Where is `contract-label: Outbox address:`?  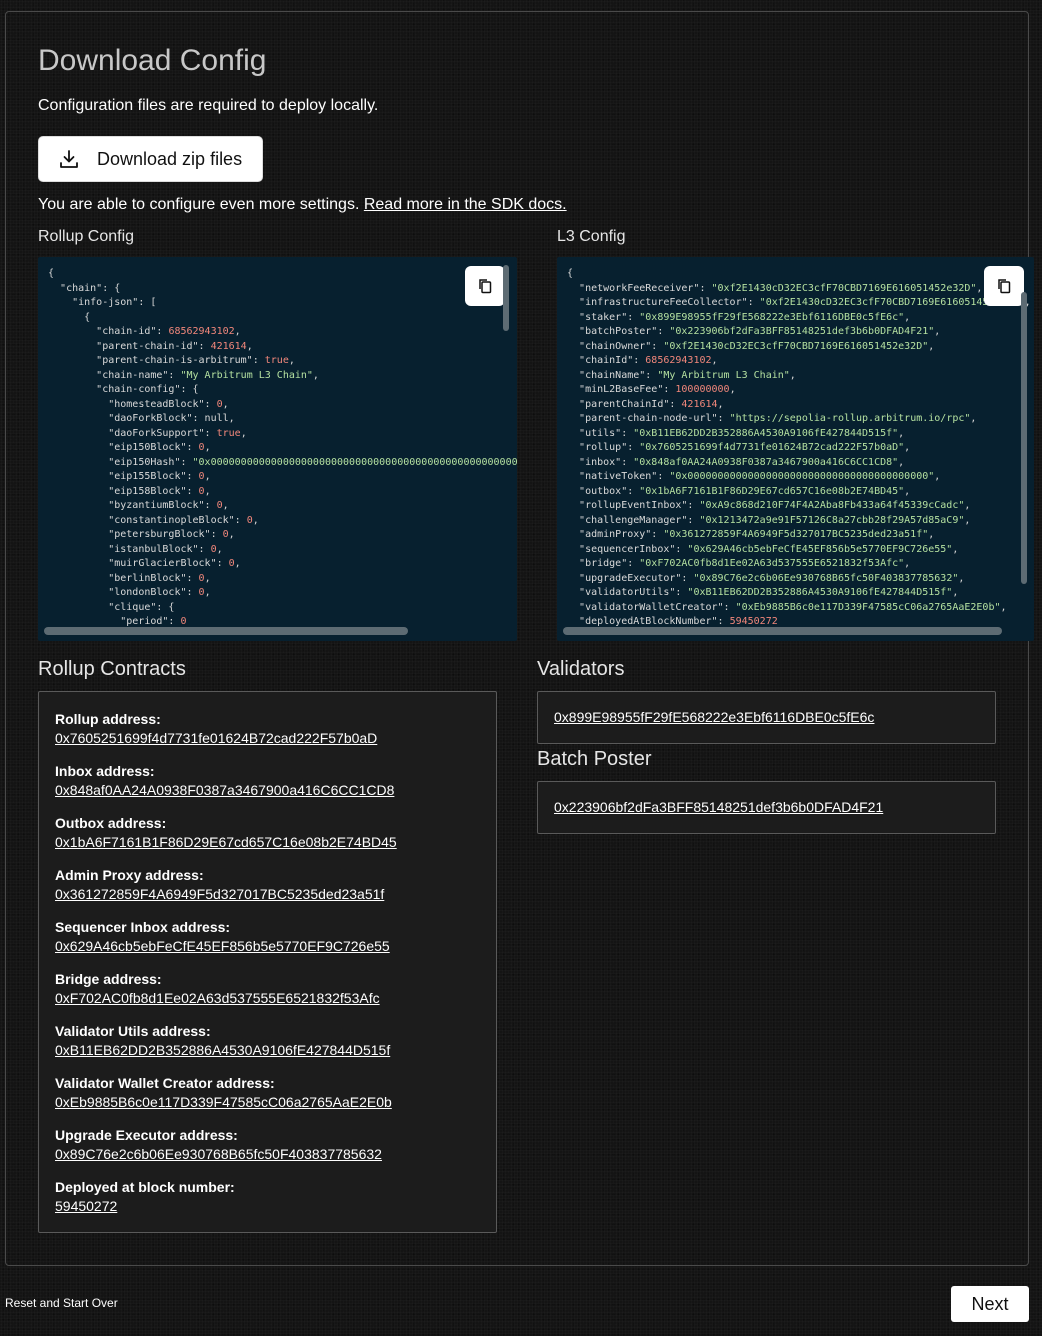
contract-label: Outbox address: is located at coordinates (111, 823).